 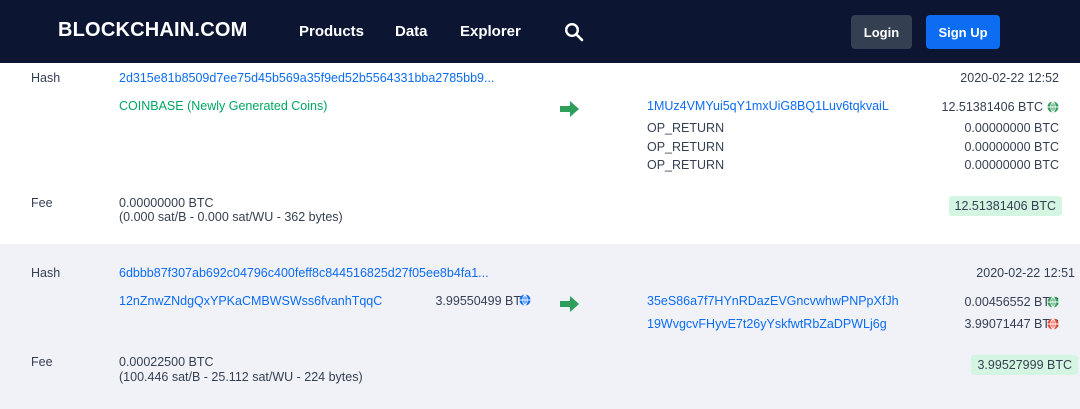 I want to click on fee-amount: 0.00000000 BTC, so click(x=166, y=203).